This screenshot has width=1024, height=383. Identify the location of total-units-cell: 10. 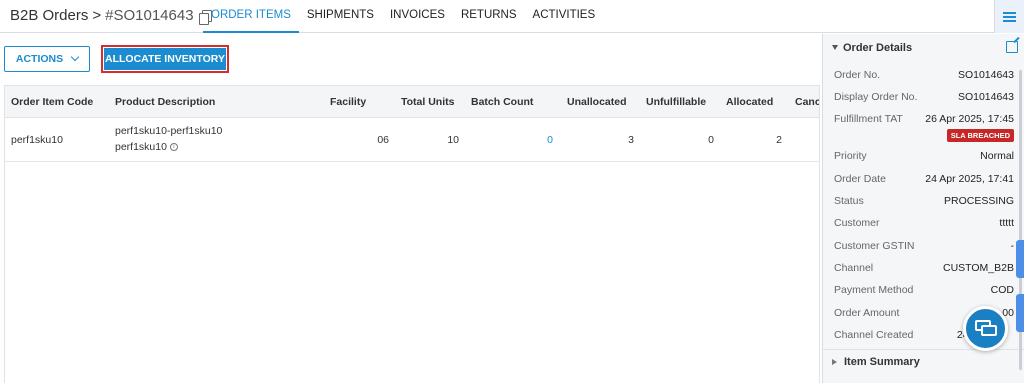
(453, 140).